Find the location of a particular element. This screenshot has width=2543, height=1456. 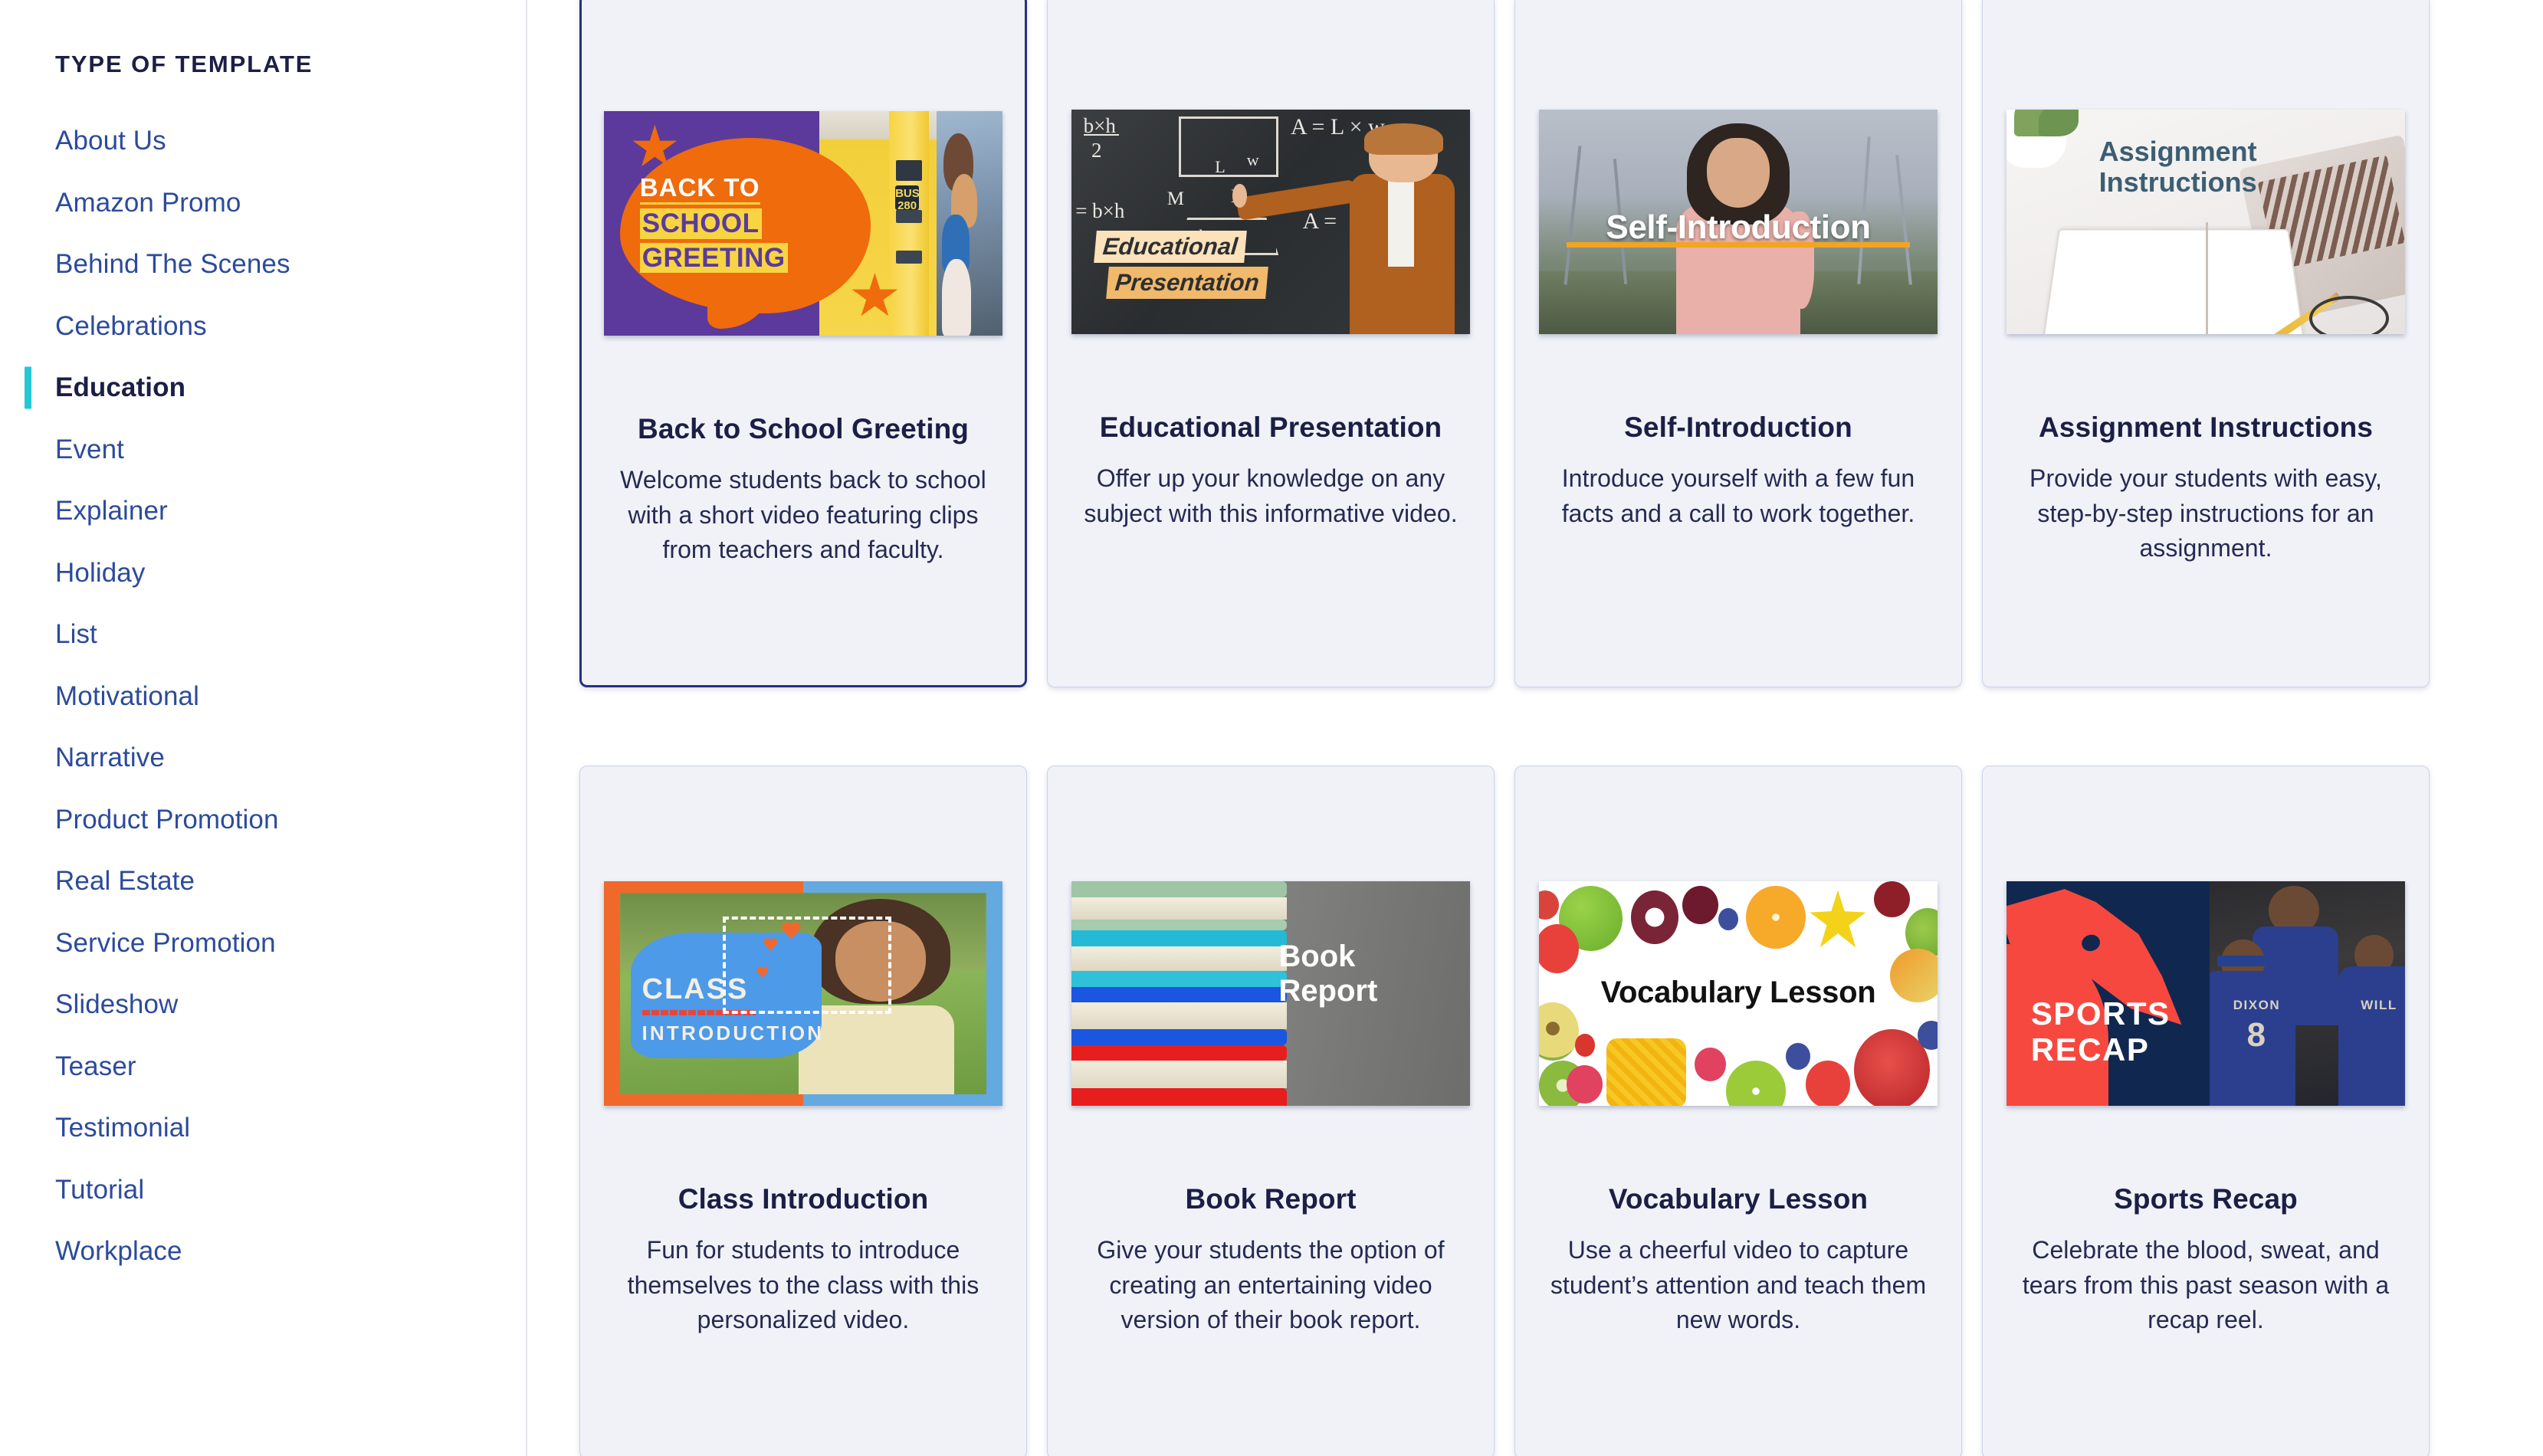

sidebar-item-list: List is located at coordinates (290, 635).